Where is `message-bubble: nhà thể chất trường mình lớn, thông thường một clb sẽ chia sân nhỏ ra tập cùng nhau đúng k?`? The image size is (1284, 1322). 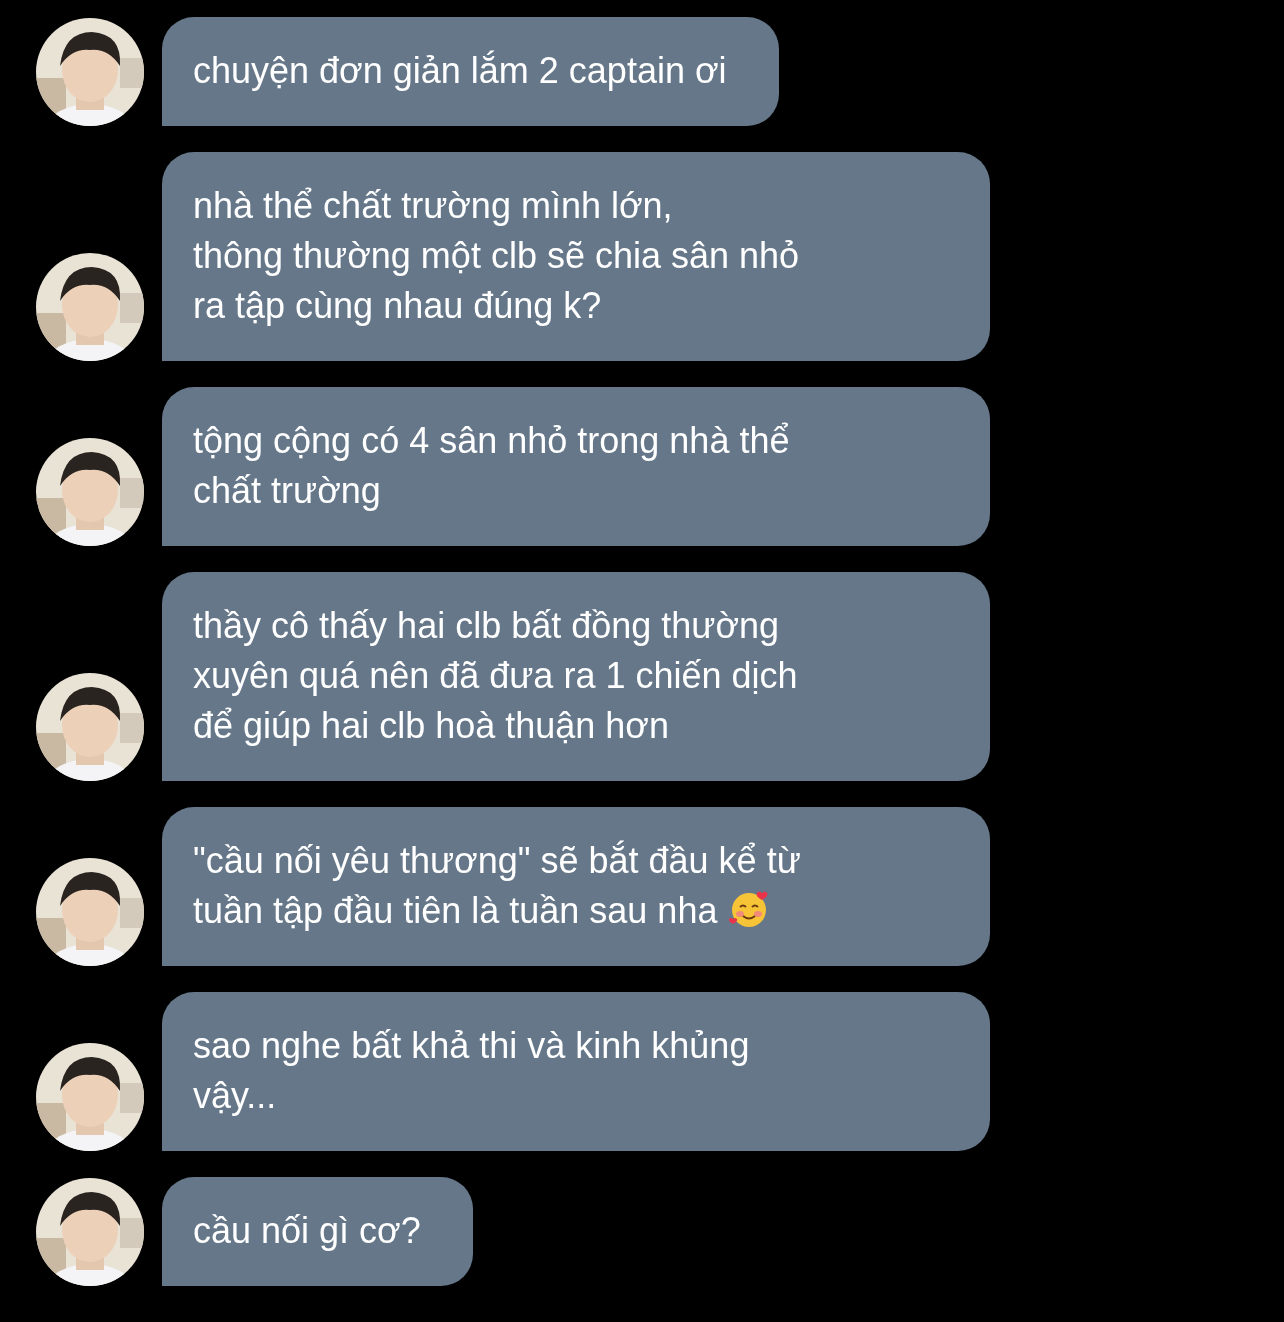 message-bubble: nhà thể chất trường mình lớn, thông thường một clb sẽ chia sân nhỏ ra tập cùng nhau đúng k? is located at coordinates (576, 256).